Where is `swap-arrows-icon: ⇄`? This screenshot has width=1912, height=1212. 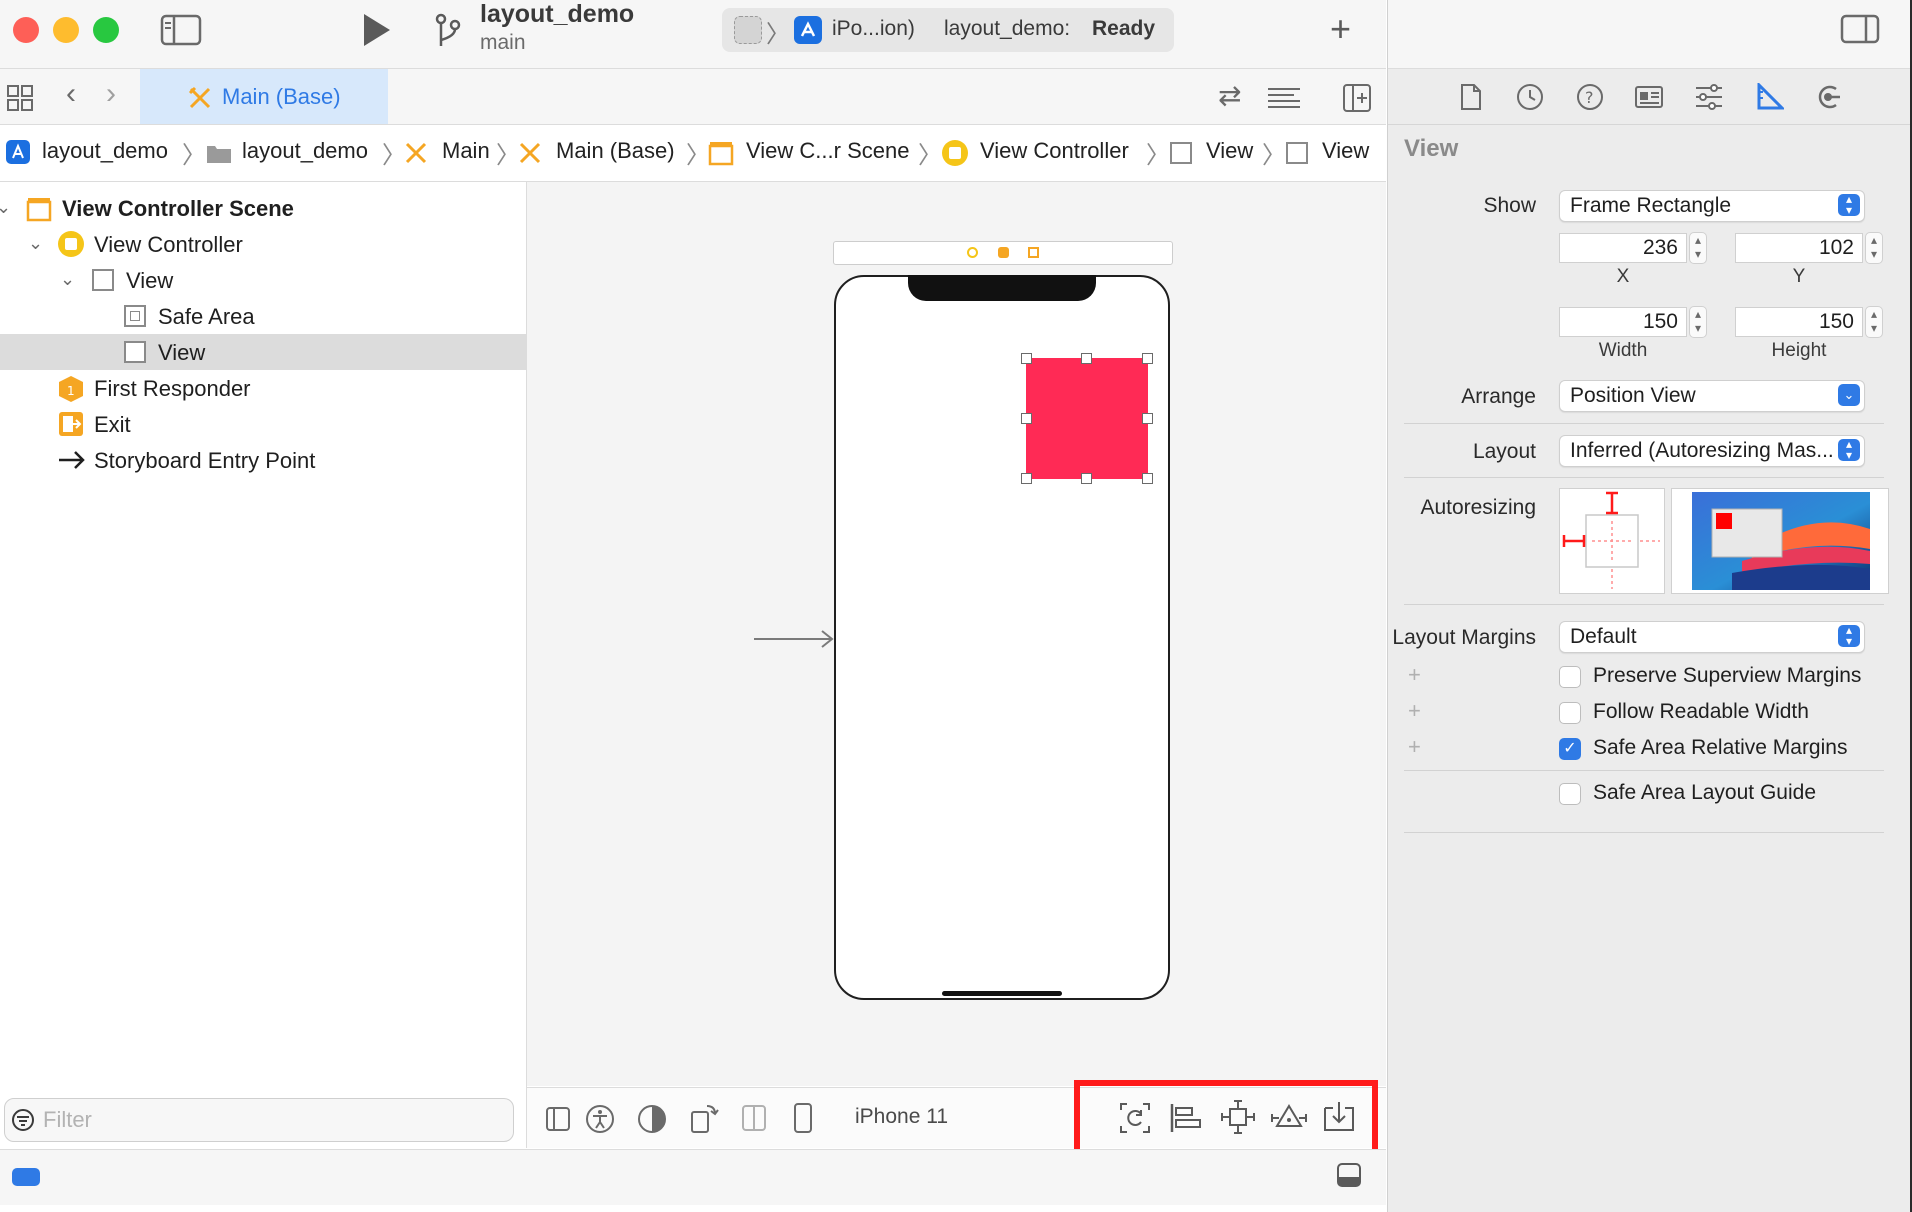
swap-arrows-icon: ⇄ is located at coordinates (1229, 95).